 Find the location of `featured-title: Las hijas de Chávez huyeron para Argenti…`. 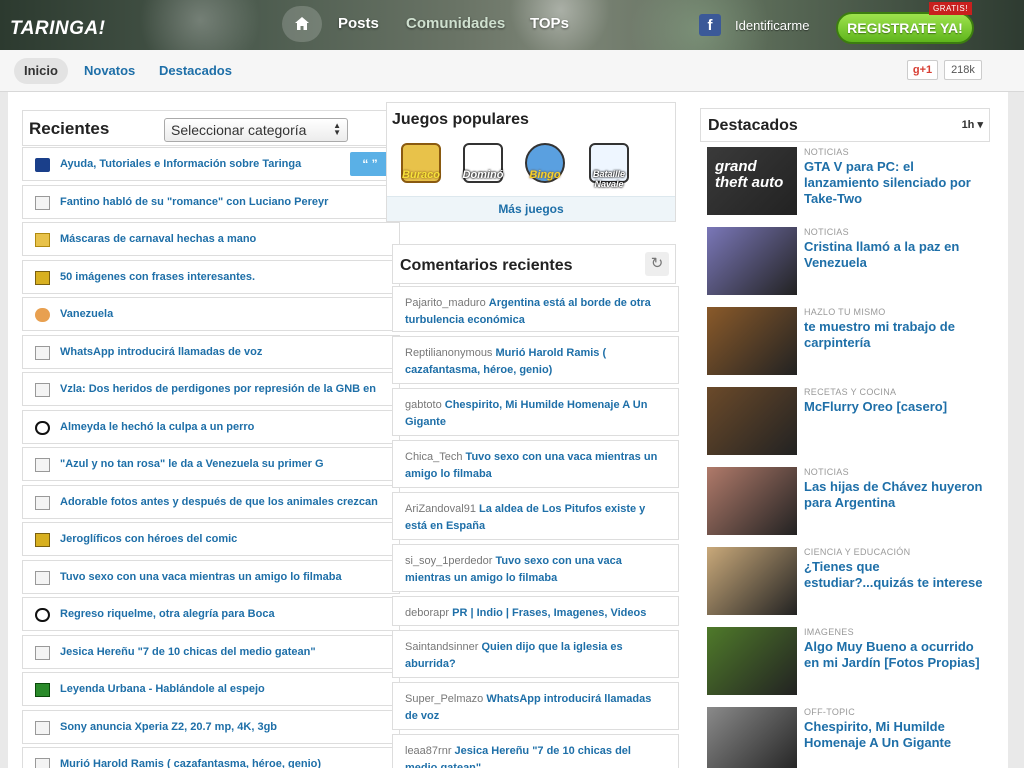

featured-title: Las hijas de Chávez huyeron para Argenti… is located at coordinates (896, 495).